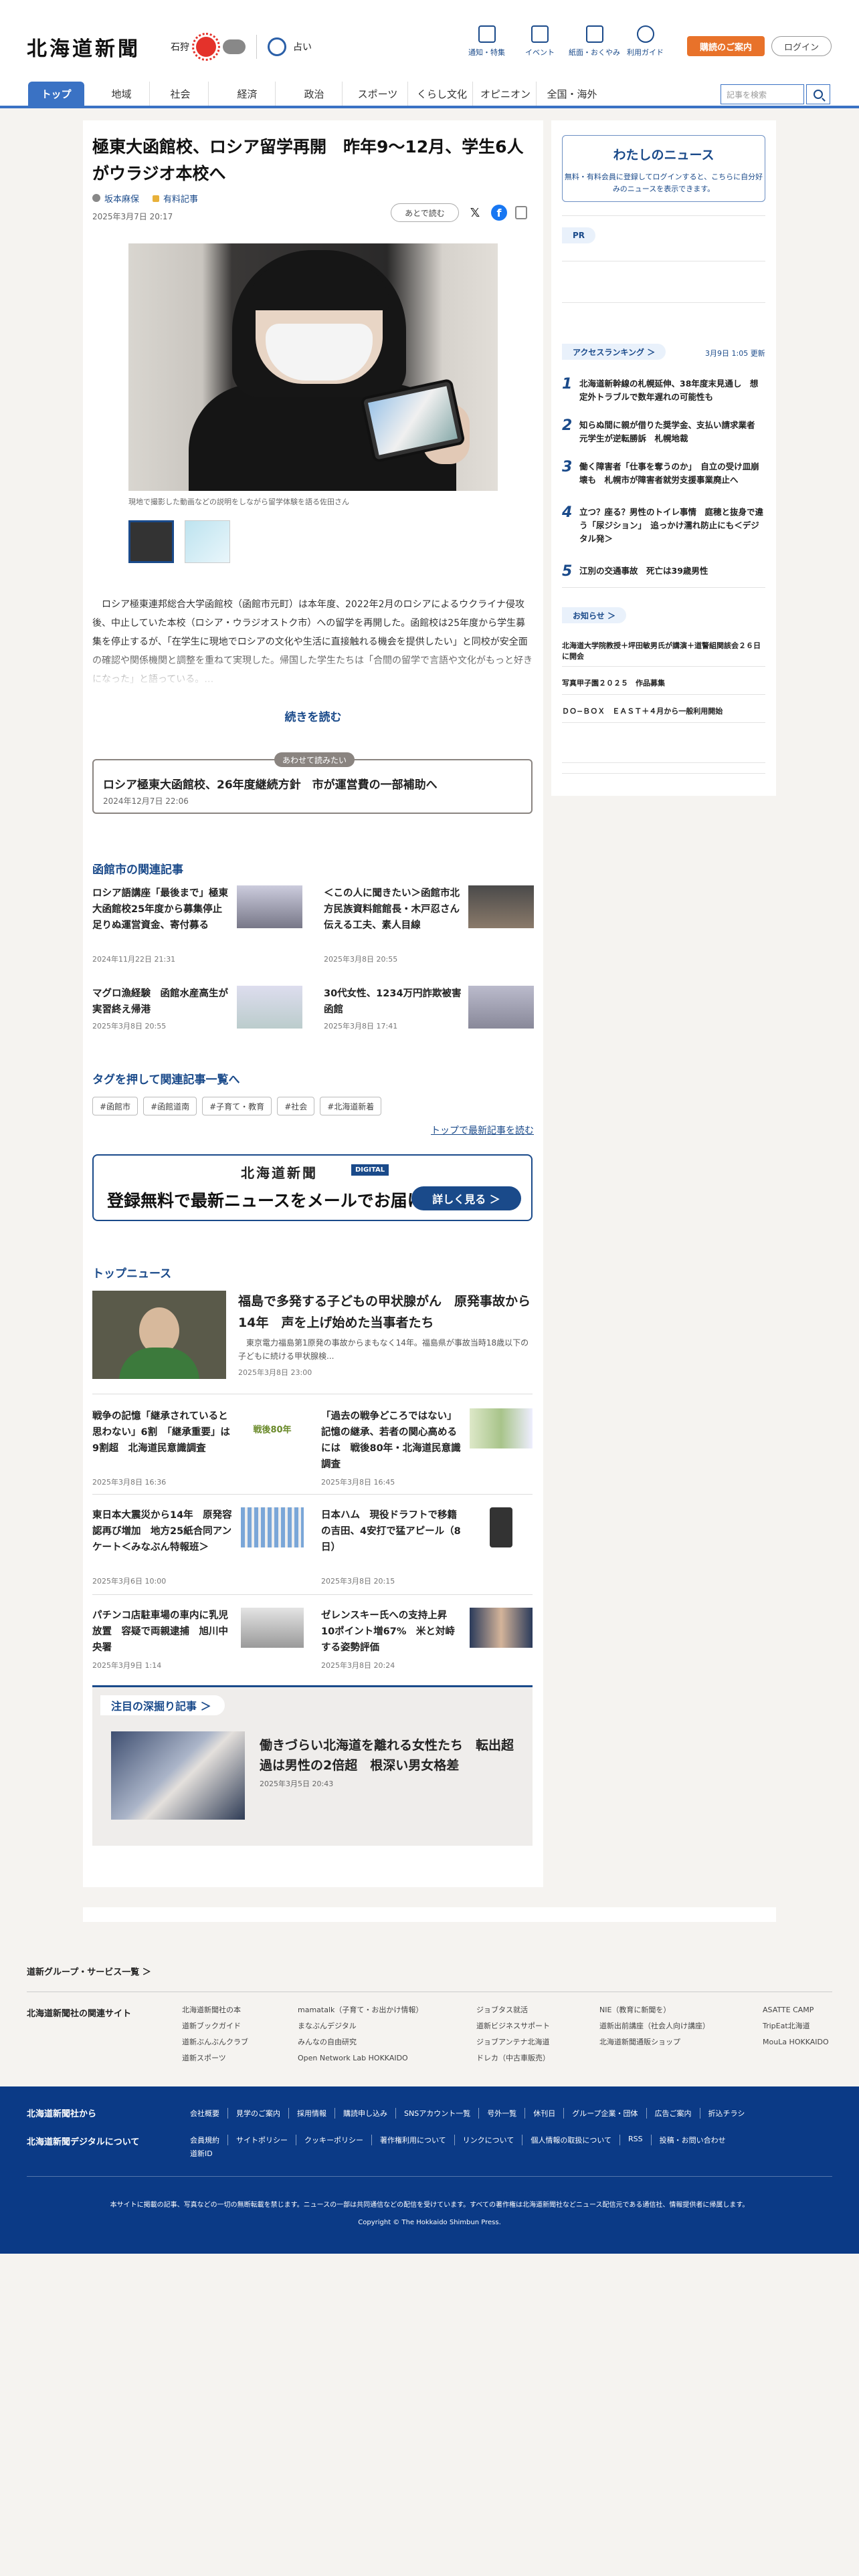 The image size is (859, 2576). Describe the element at coordinates (84, 47) in the screenshot. I see `site-logo: 北海道新聞` at that location.